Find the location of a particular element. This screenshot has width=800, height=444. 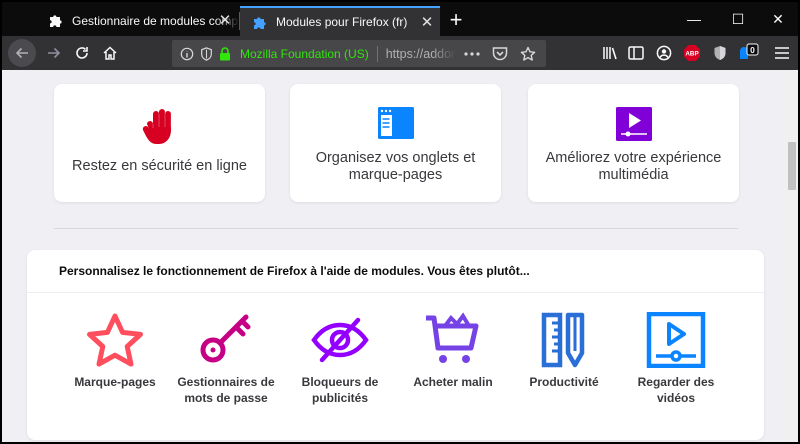

extension-counter-button: 0 is located at coordinates (748, 53).